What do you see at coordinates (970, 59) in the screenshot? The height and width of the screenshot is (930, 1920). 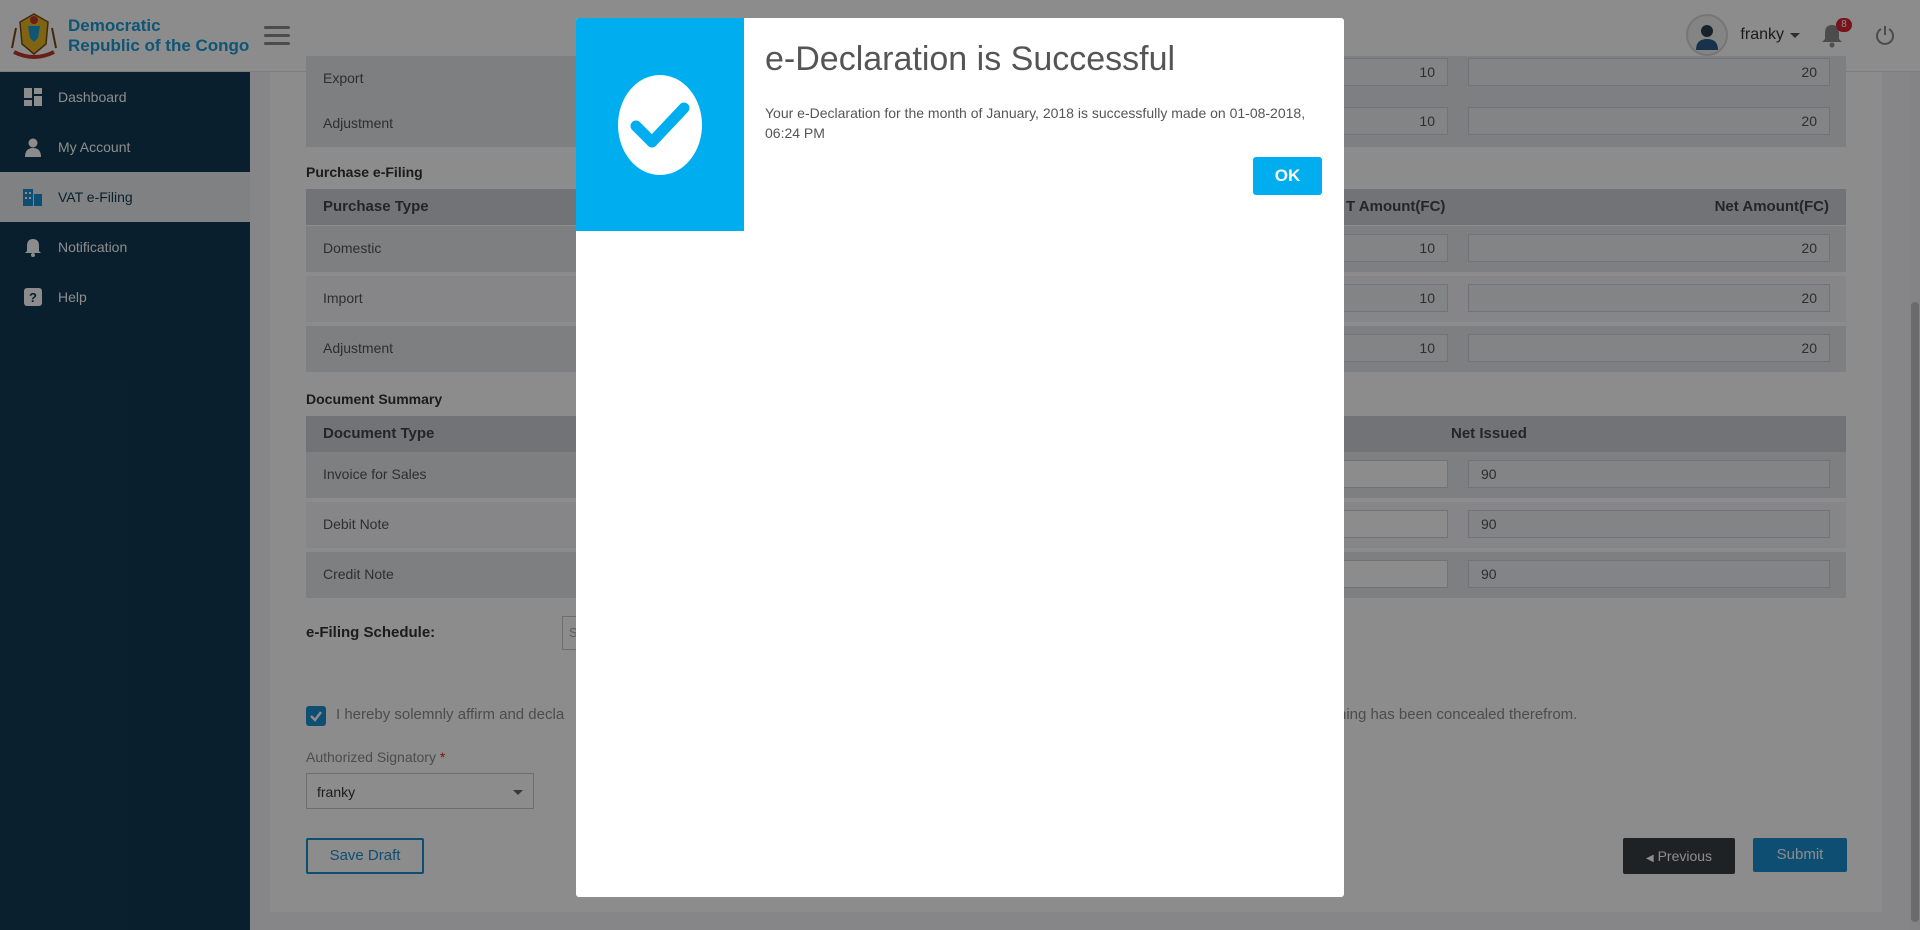 I see `dialog-title: e-Declaration is Successful` at bounding box center [970, 59].